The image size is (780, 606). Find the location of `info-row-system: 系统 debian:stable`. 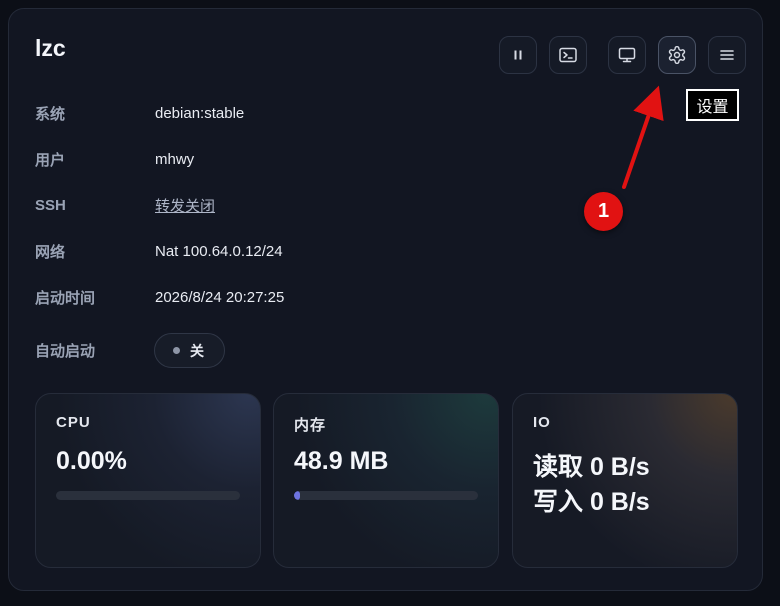

info-row-system: 系统 debian:stable is located at coordinates (139, 113).